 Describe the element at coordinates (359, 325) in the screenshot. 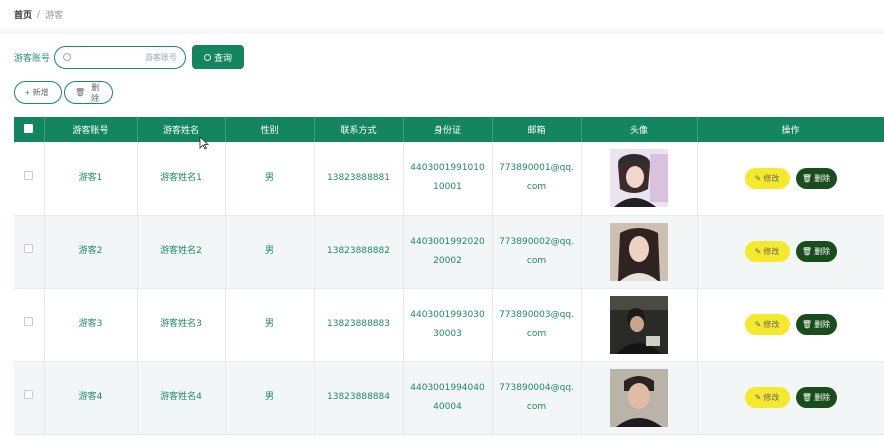

I see `cell-phone: 13823888883` at that location.